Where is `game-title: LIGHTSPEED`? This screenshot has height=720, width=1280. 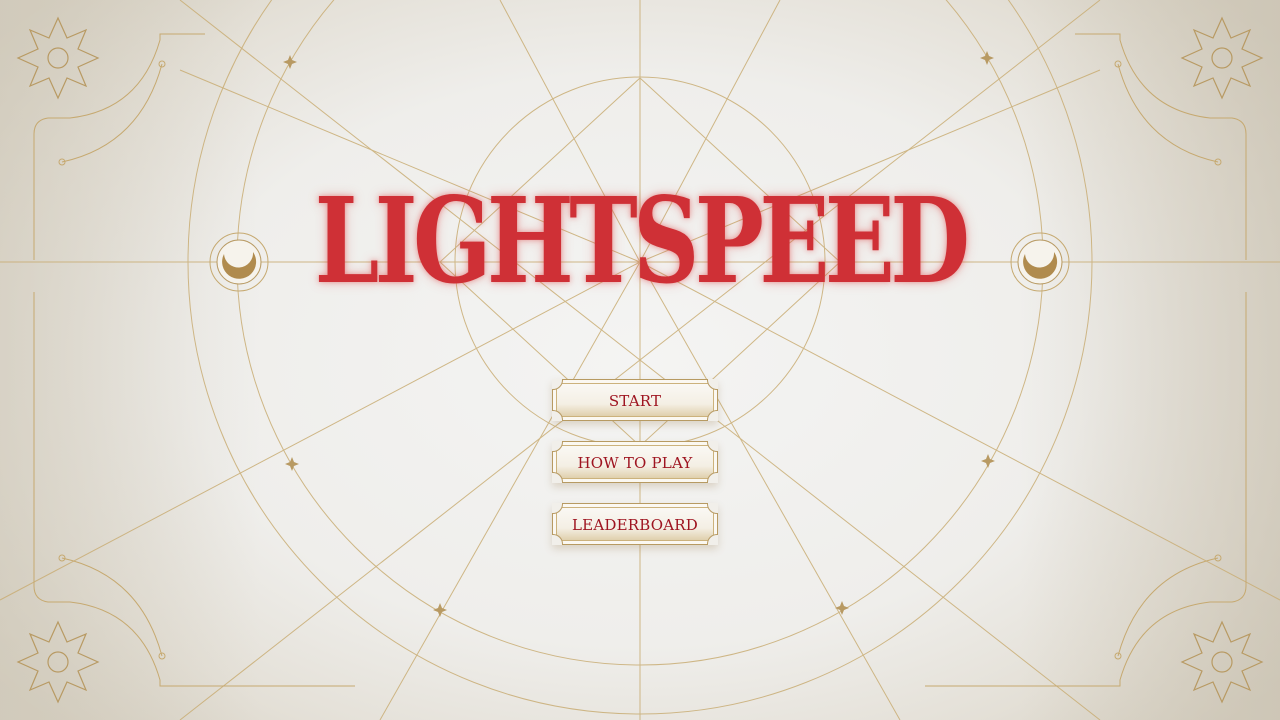
game-title: LIGHTSPEED is located at coordinates (642, 240).